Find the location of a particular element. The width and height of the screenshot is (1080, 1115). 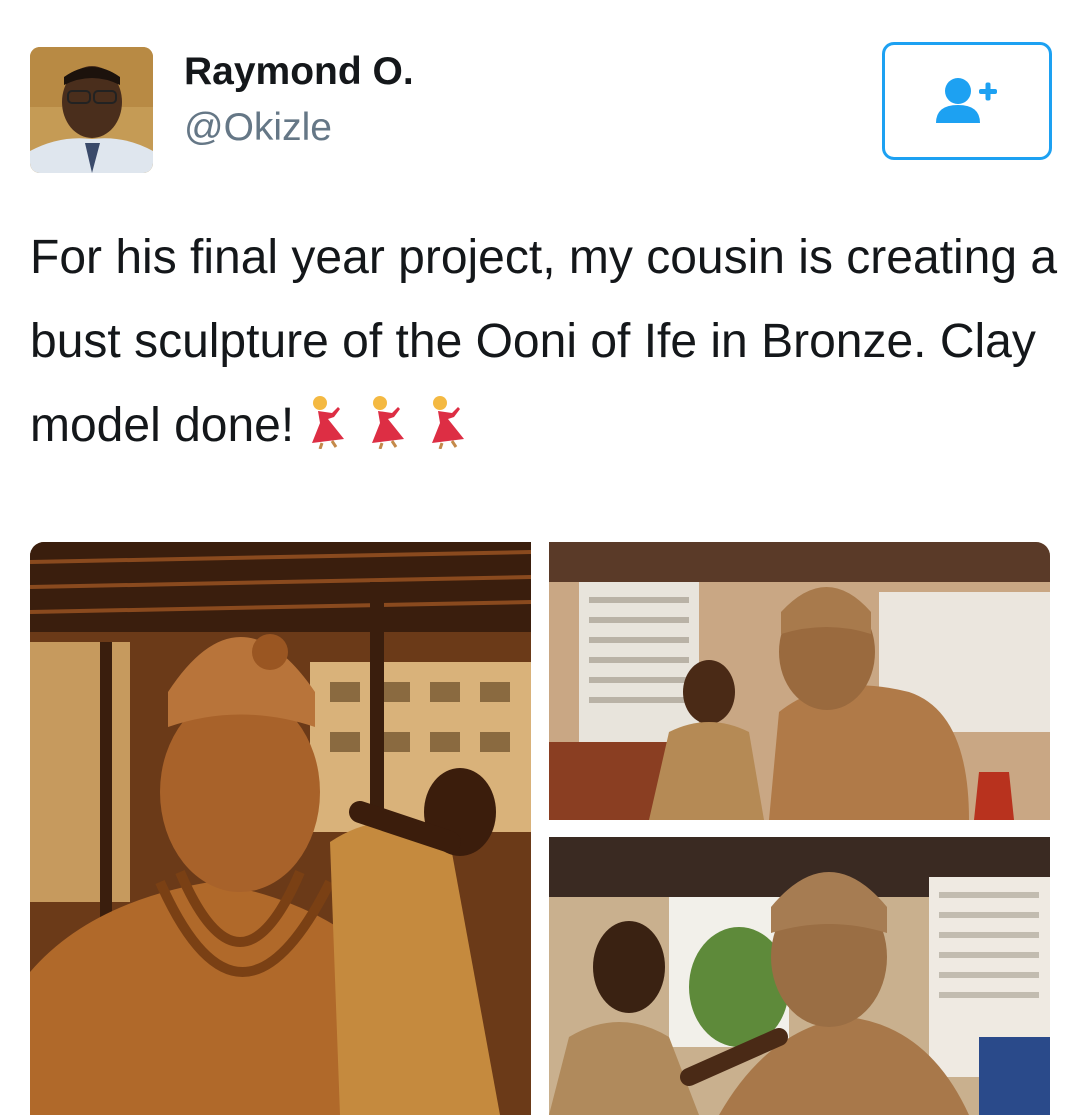

avatar is located at coordinates (91, 110).